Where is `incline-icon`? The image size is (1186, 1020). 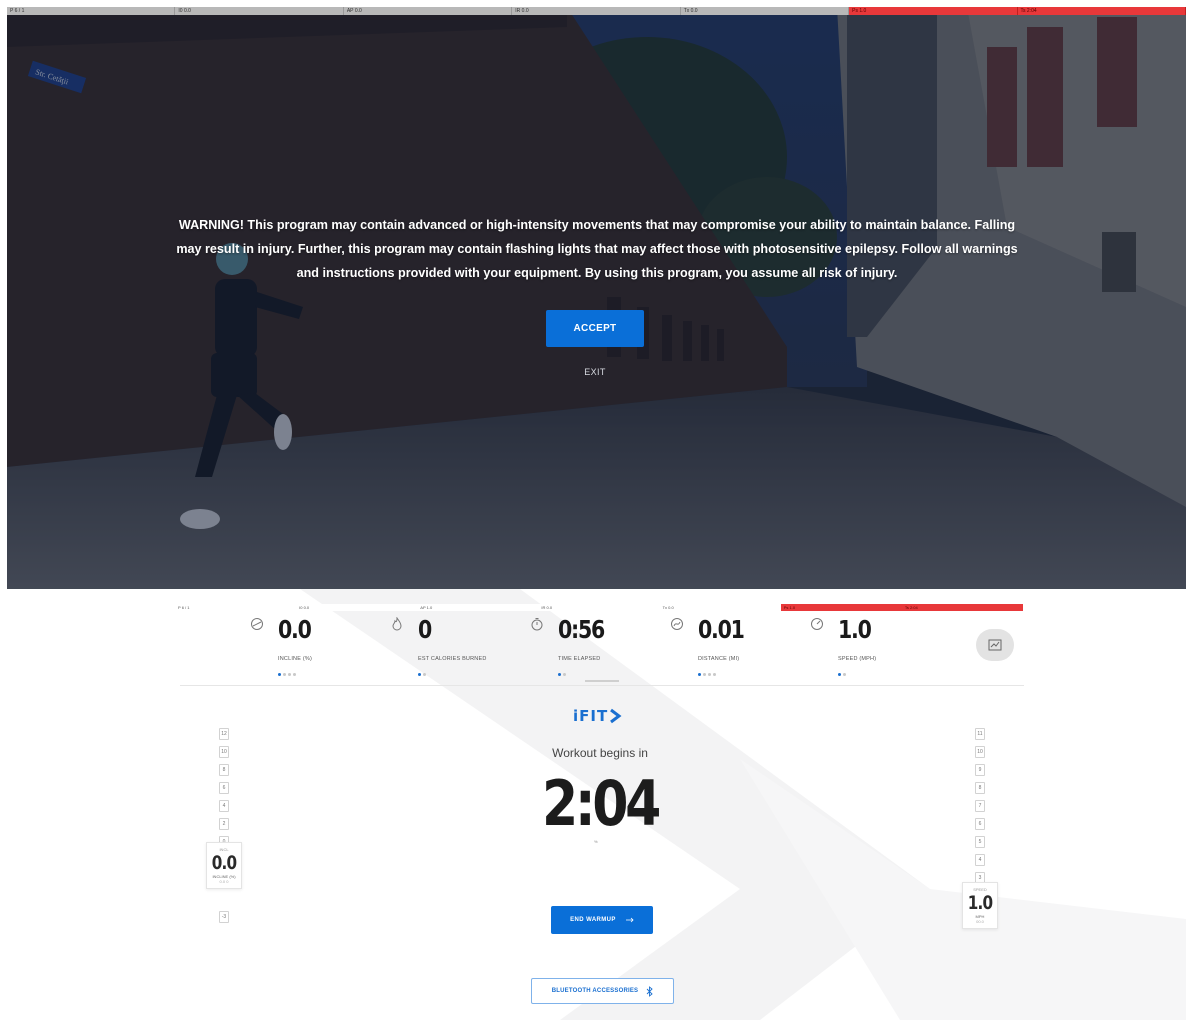 incline-icon is located at coordinates (257, 624).